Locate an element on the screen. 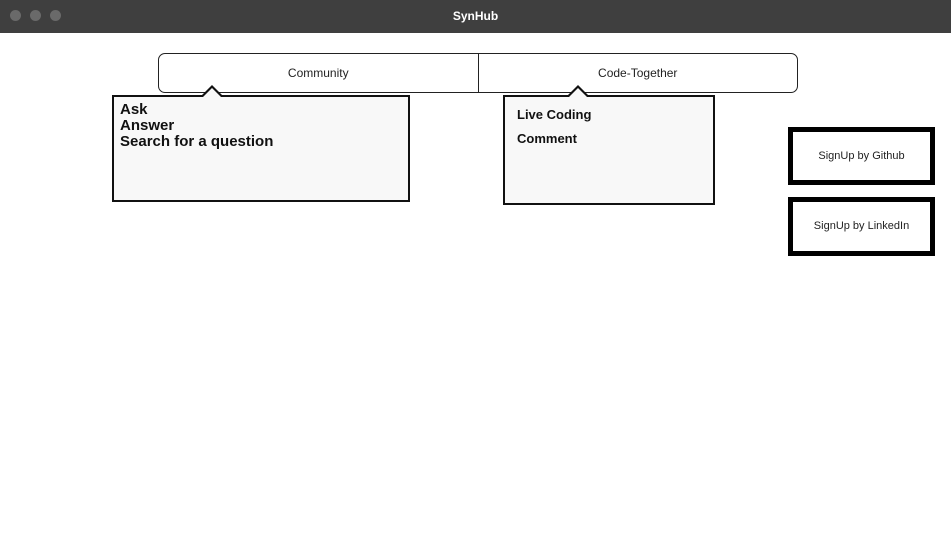 The image size is (951, 542). menu-item-comment: Comment is located at coordinates (609, 139).